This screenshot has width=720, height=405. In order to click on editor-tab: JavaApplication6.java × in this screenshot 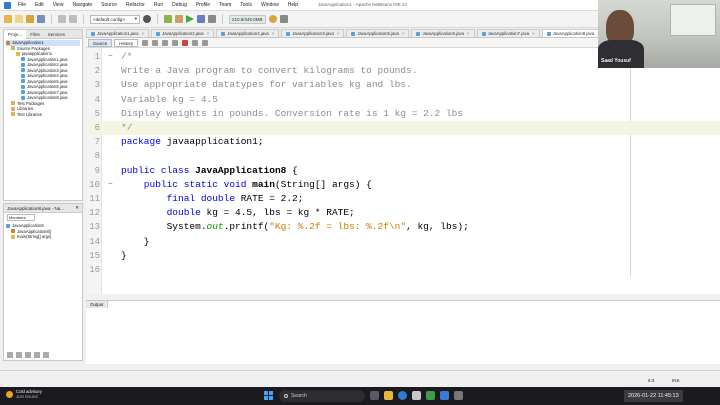, I will do `click(443, 33)`.